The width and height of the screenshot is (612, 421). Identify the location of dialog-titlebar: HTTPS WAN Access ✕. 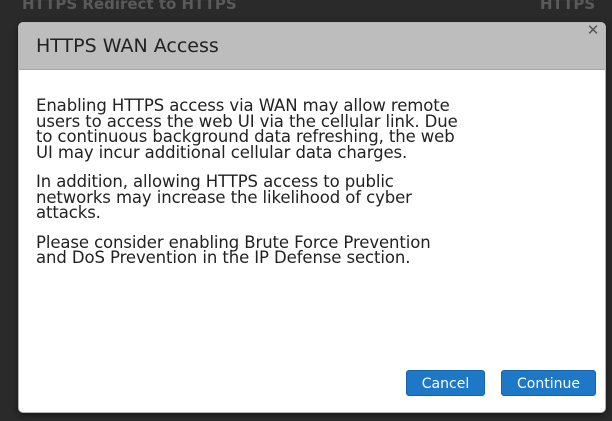
(312, 46).